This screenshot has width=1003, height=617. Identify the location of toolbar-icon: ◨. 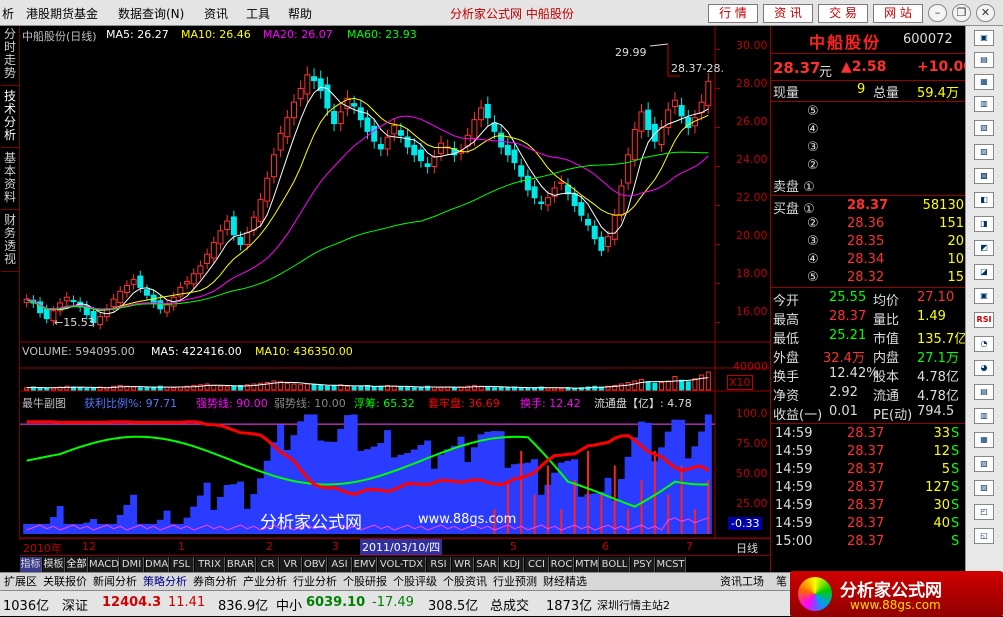
(984, 224).